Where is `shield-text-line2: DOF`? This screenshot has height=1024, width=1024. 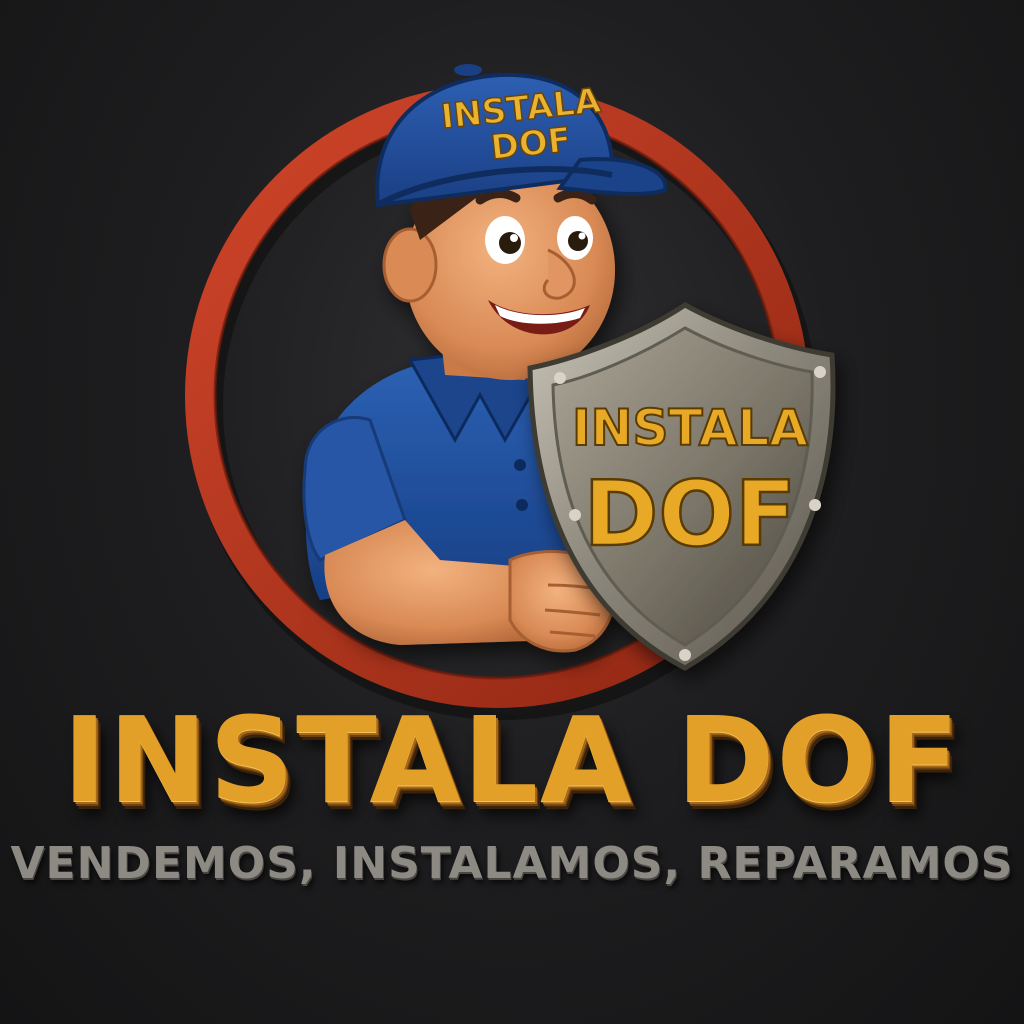 shield-text-line2: DOF is located at coordinates (690, 514).